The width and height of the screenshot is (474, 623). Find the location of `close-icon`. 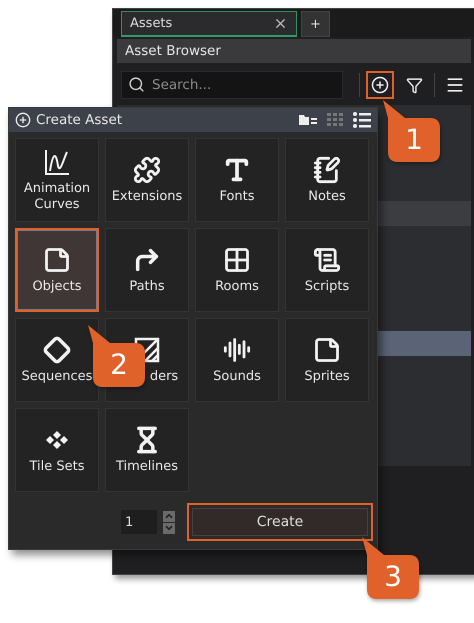

close-icon is located at coordinates (280, 23).